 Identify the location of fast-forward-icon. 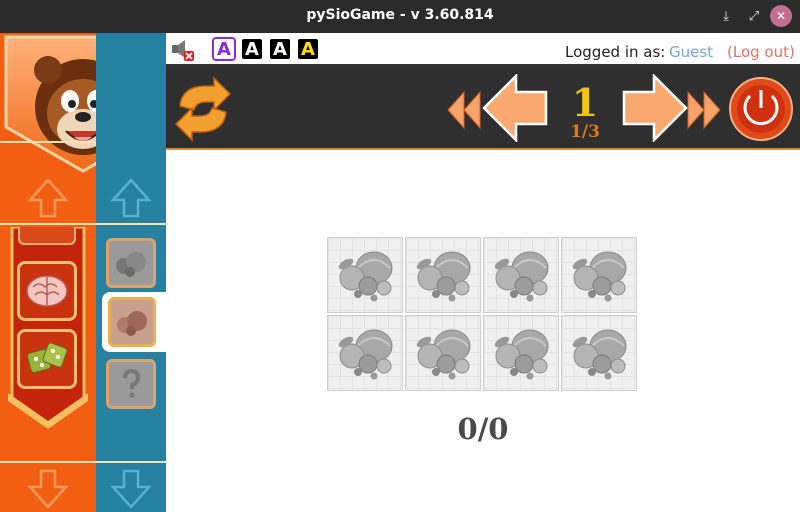
(704, 110).